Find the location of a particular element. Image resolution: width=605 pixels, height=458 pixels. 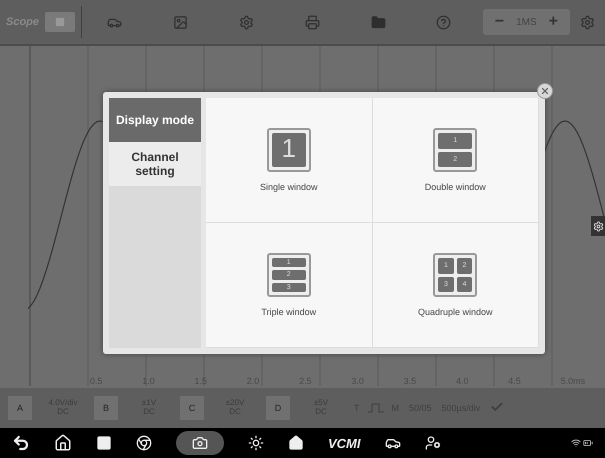

display-mode-option: 1 Single window is located at coordinates (289, 160).